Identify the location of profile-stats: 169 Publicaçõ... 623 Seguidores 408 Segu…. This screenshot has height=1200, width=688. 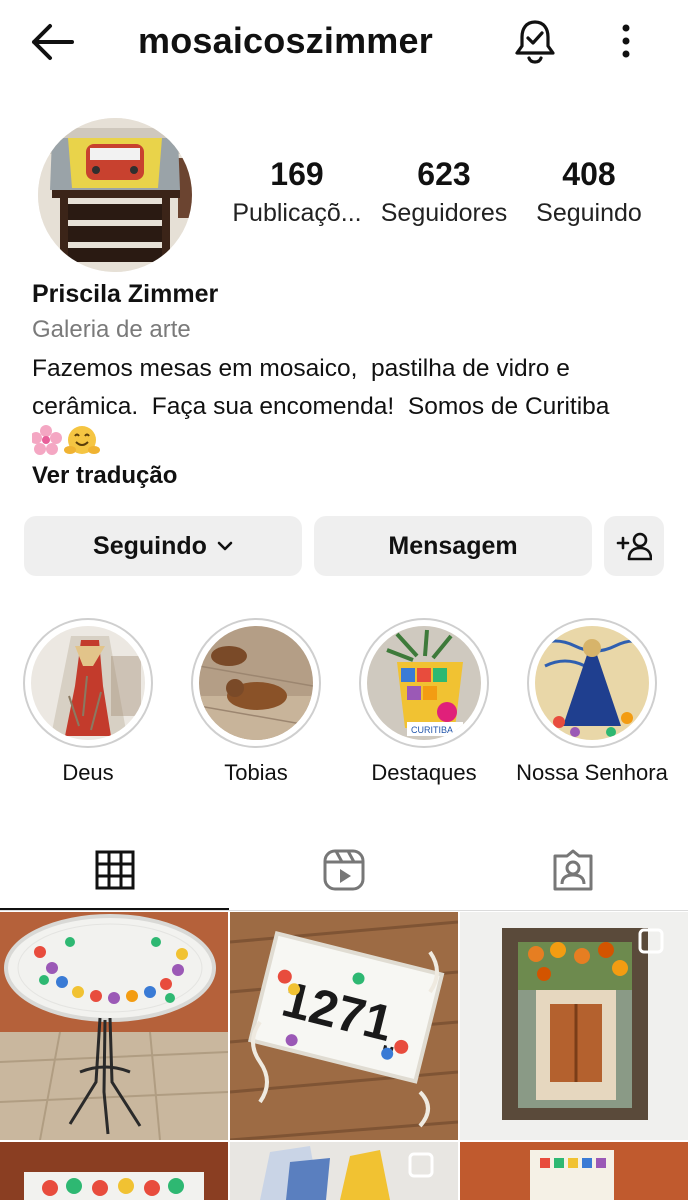
(442, 196).